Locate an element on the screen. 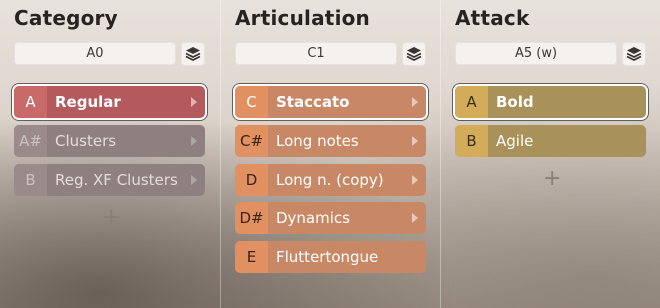 This screenshot has width=660, height=308. articulation-title: Articulation is located at coordinates (302, 18).